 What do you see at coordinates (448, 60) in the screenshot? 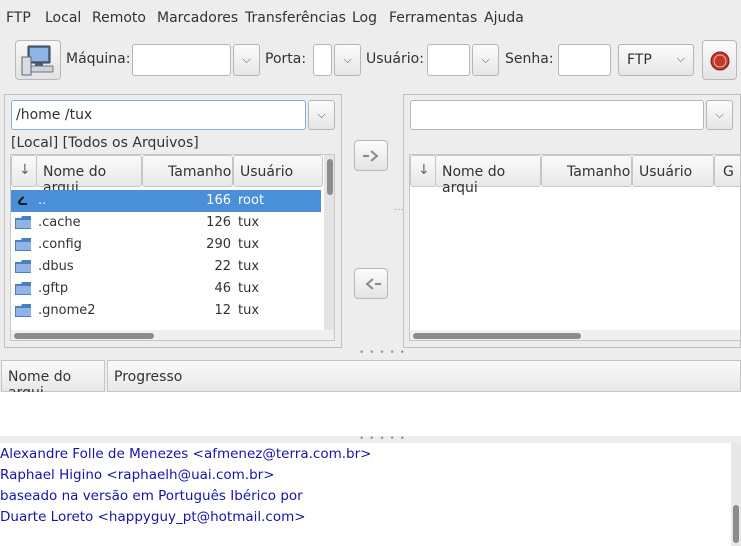
I see `user-input` at bounding box center [448, 60].